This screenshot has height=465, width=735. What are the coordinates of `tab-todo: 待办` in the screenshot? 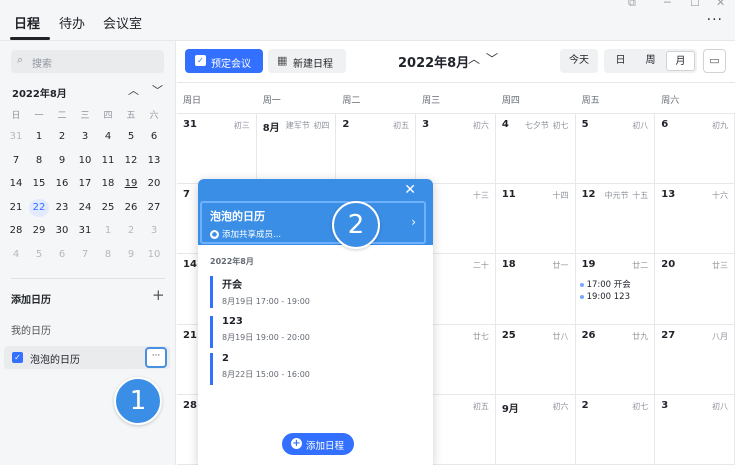 It's located at (72, 22).